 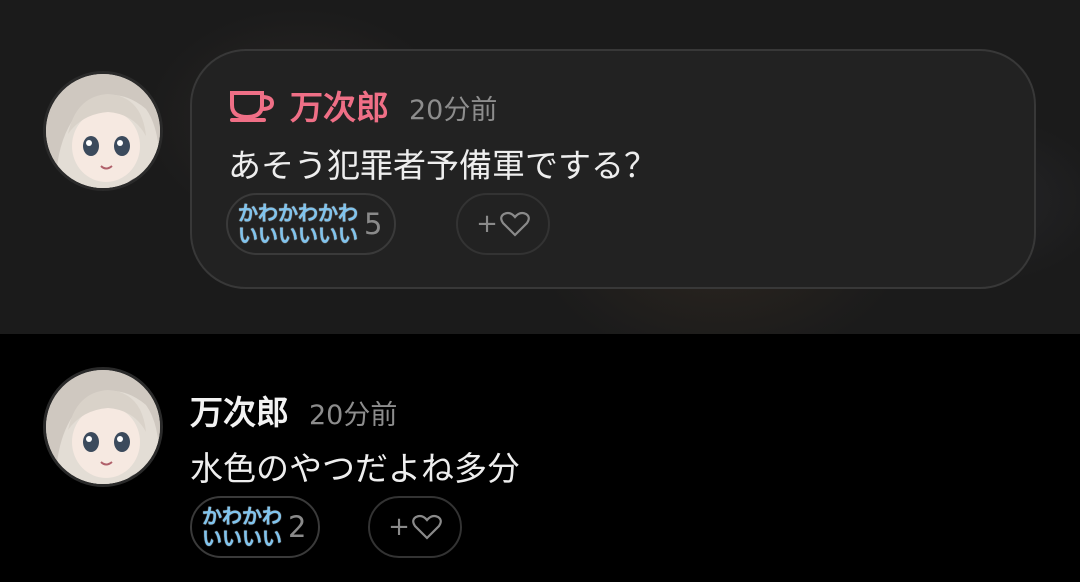 What do you see at coordinates (373, 224) in the screenshot?
I see `reaction-count: 5` at bounding box center [373, 224].